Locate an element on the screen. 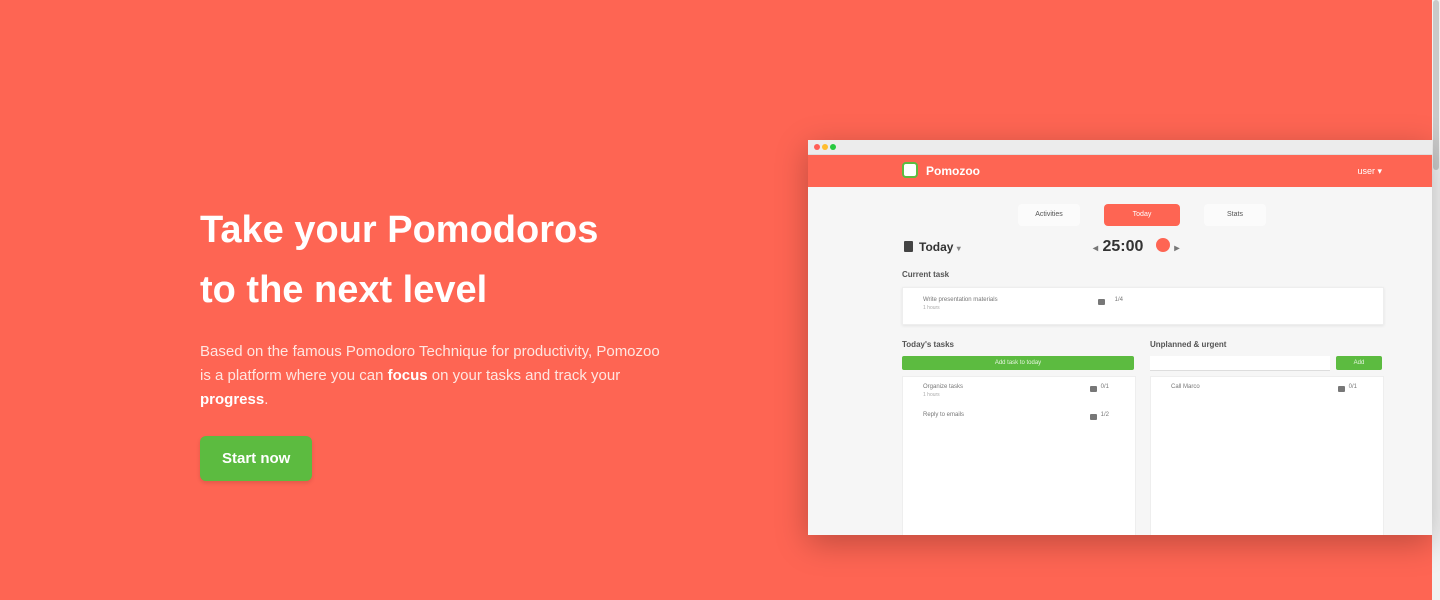  pomozoo-logo-icon is located at coordinates (910, 170).